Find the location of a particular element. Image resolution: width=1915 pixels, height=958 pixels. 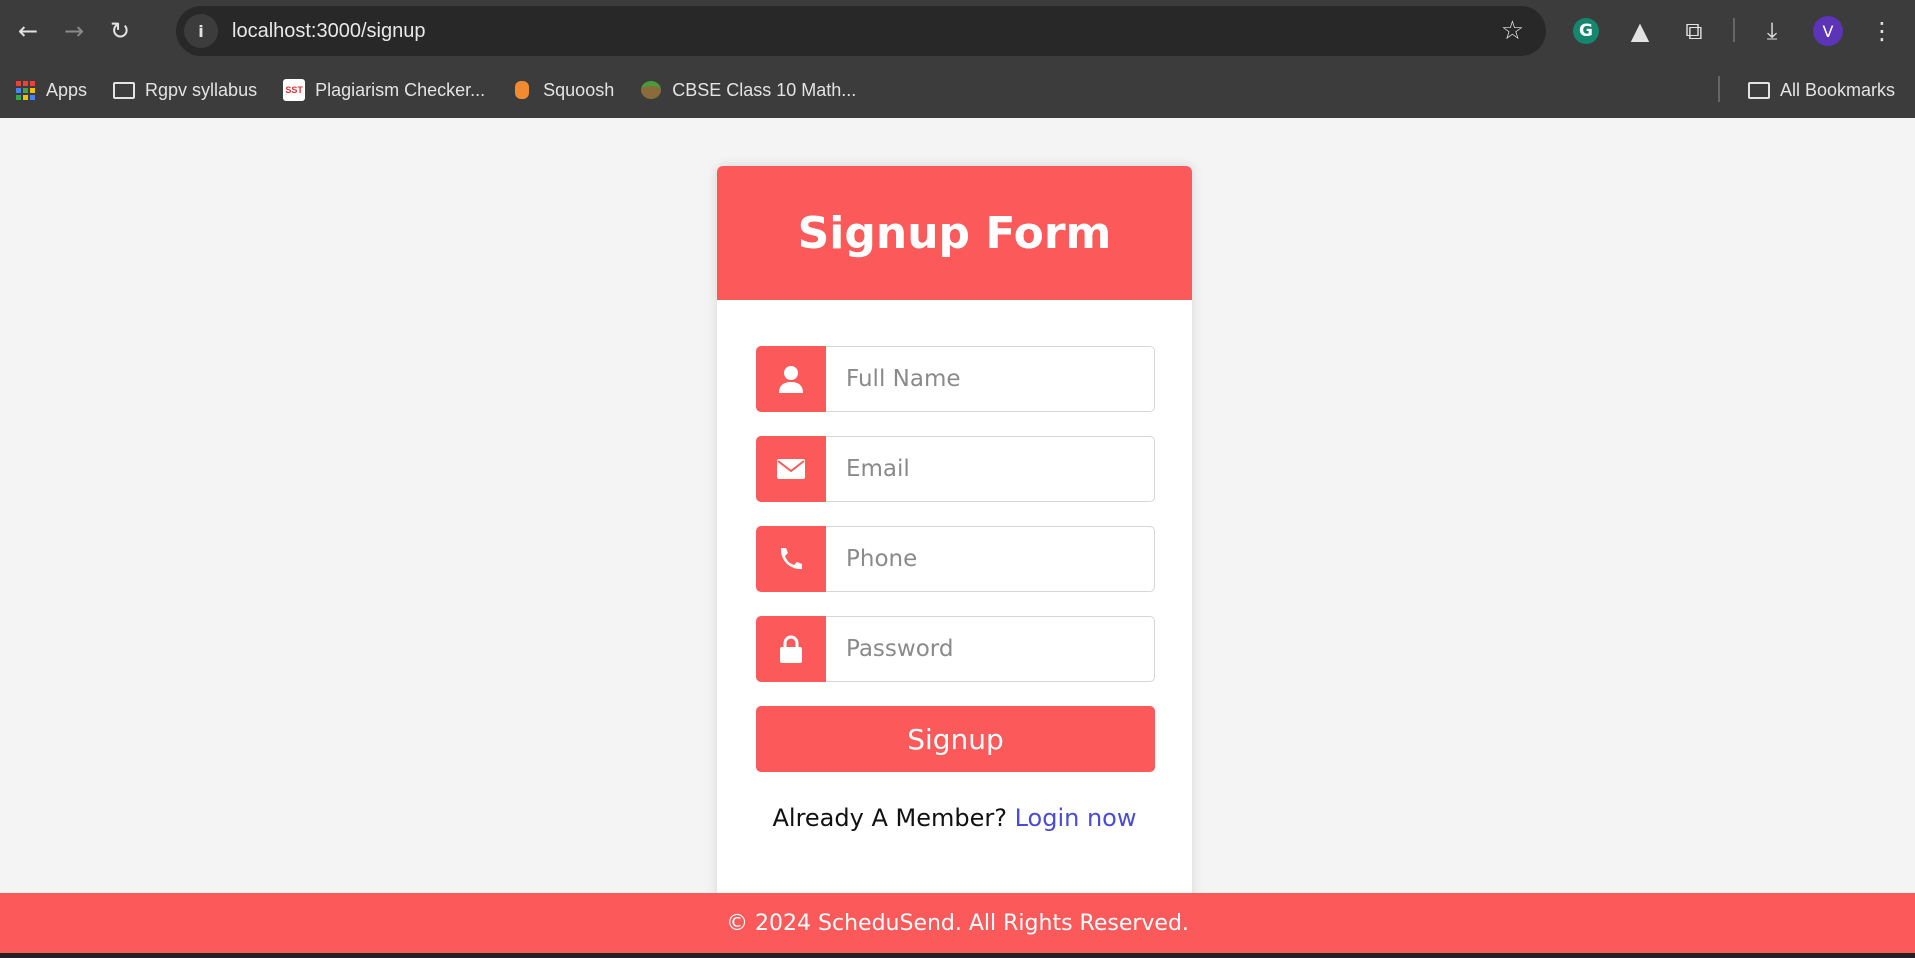

login-prompt: Already A Member? Login now is located at coordinates (954, 818).